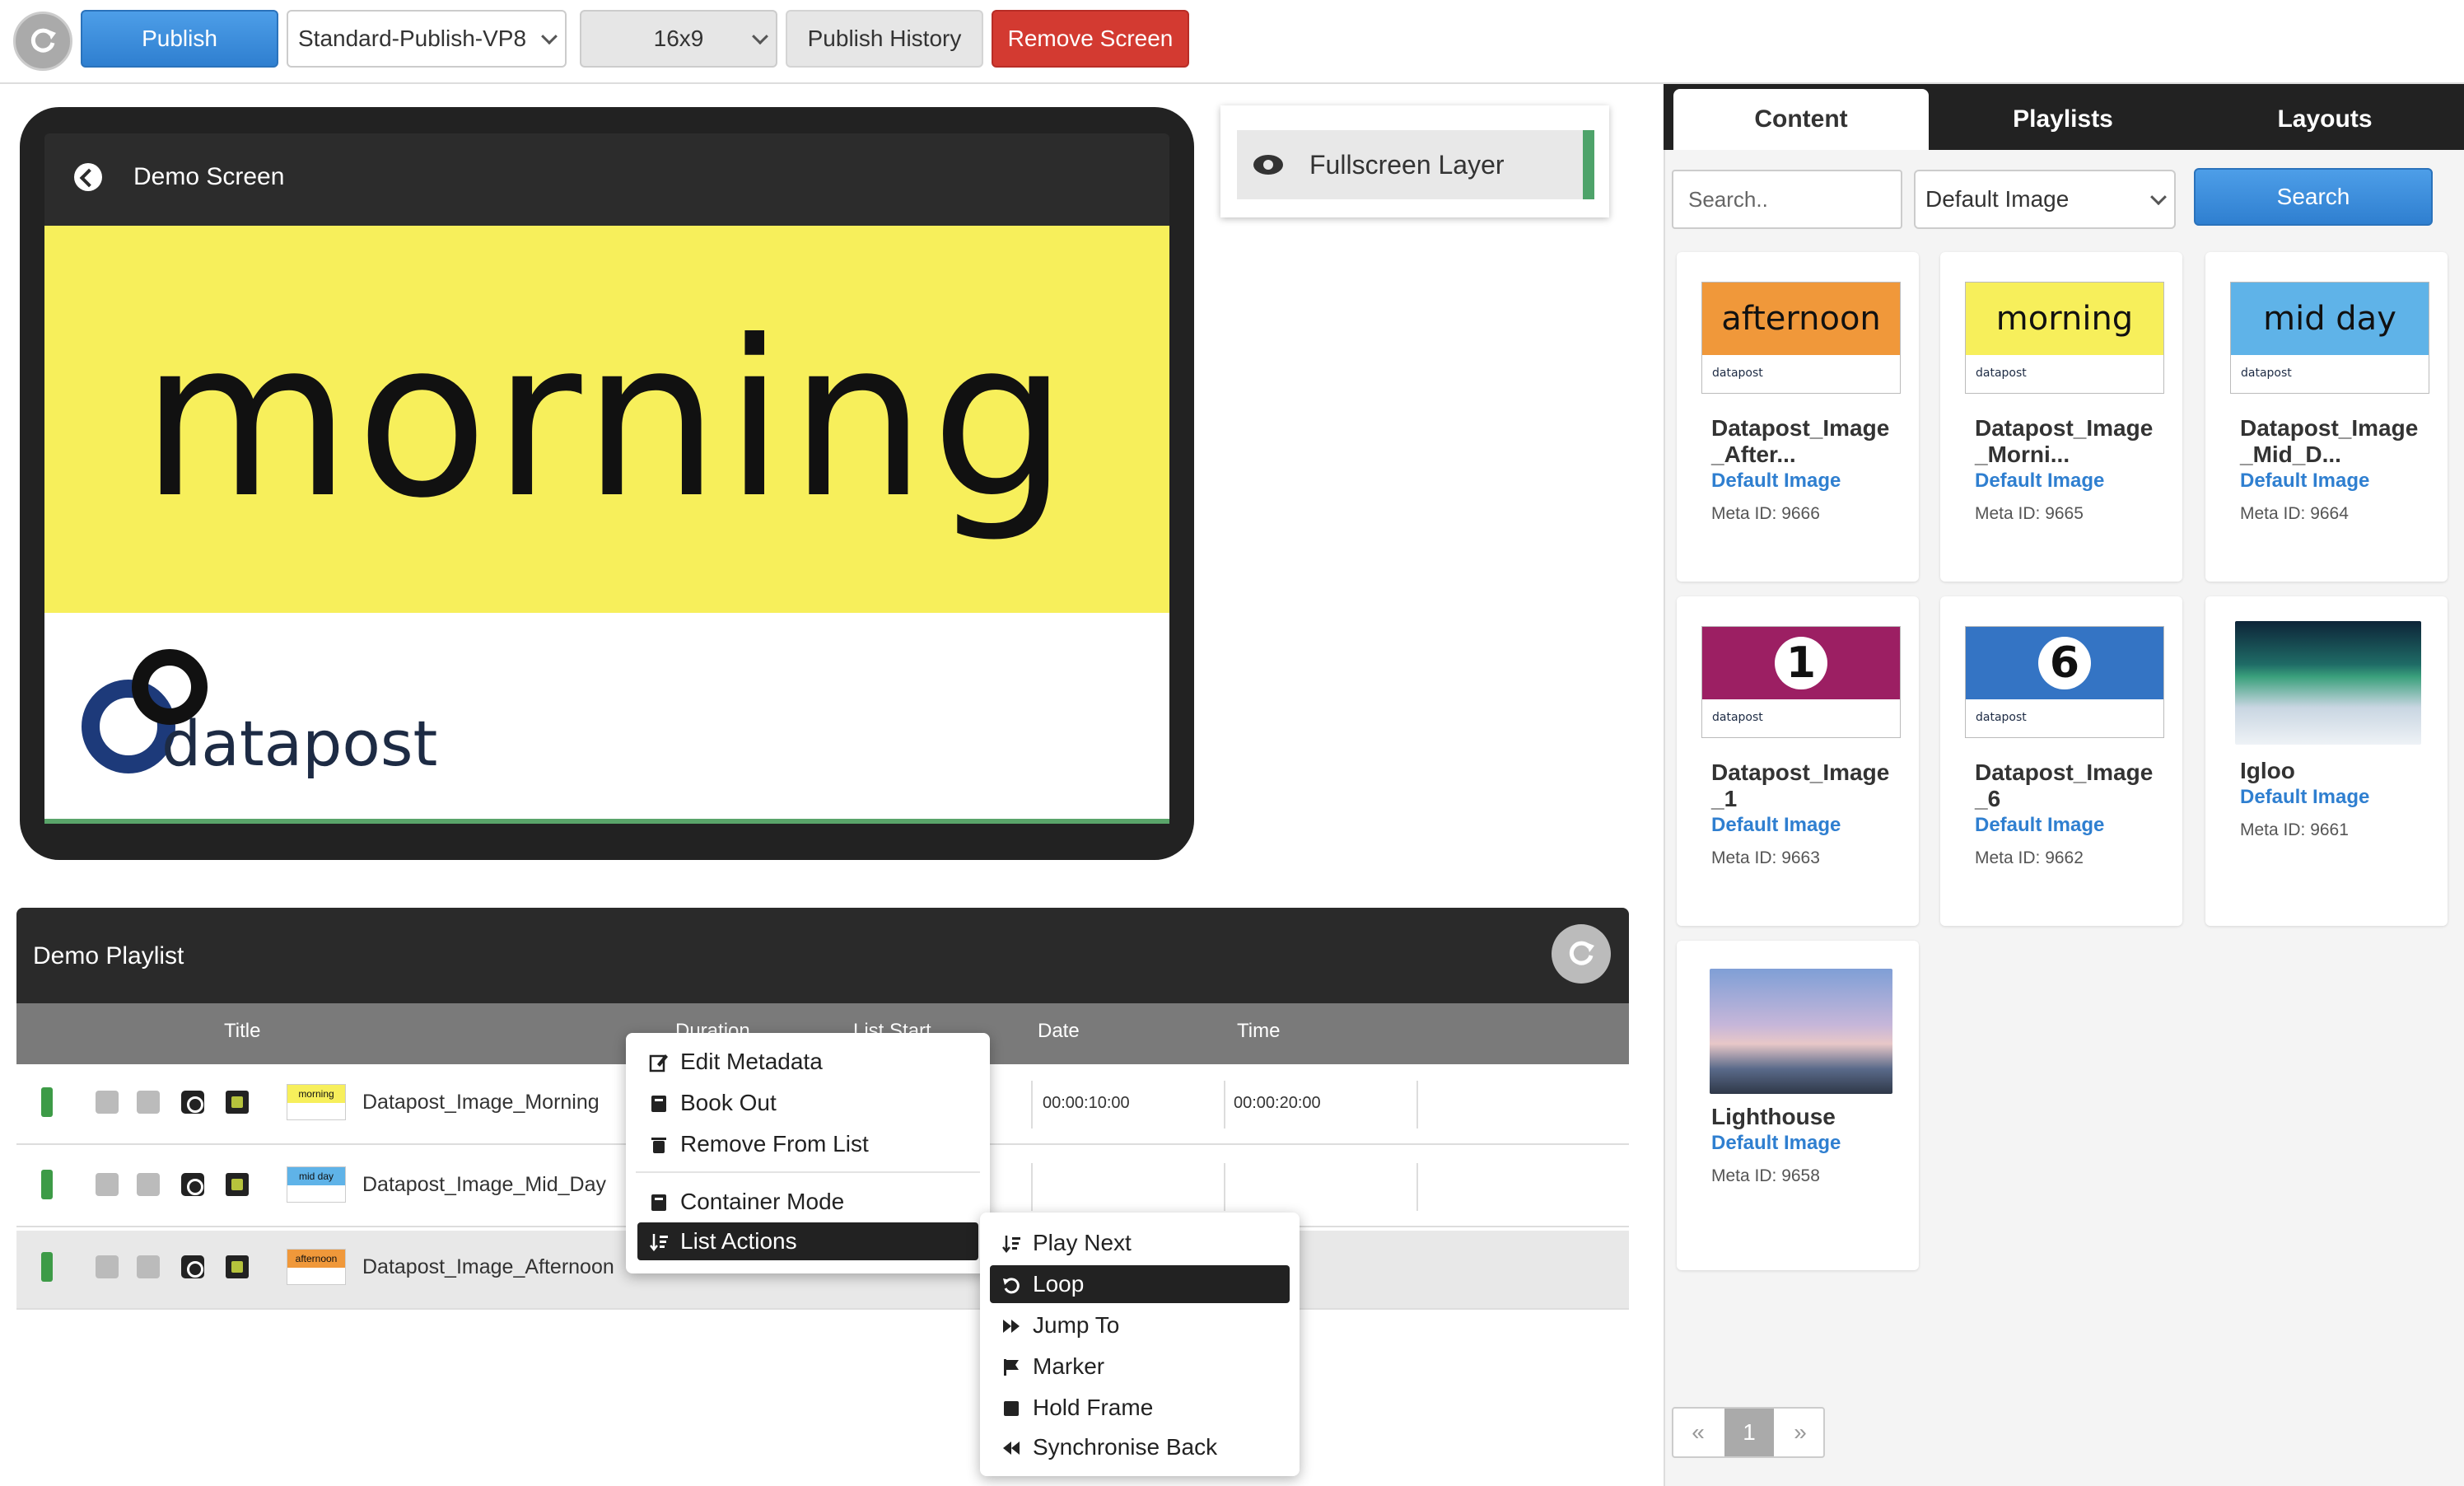  I want to click on card-title: Lighthouse, so click(1773, 1116).